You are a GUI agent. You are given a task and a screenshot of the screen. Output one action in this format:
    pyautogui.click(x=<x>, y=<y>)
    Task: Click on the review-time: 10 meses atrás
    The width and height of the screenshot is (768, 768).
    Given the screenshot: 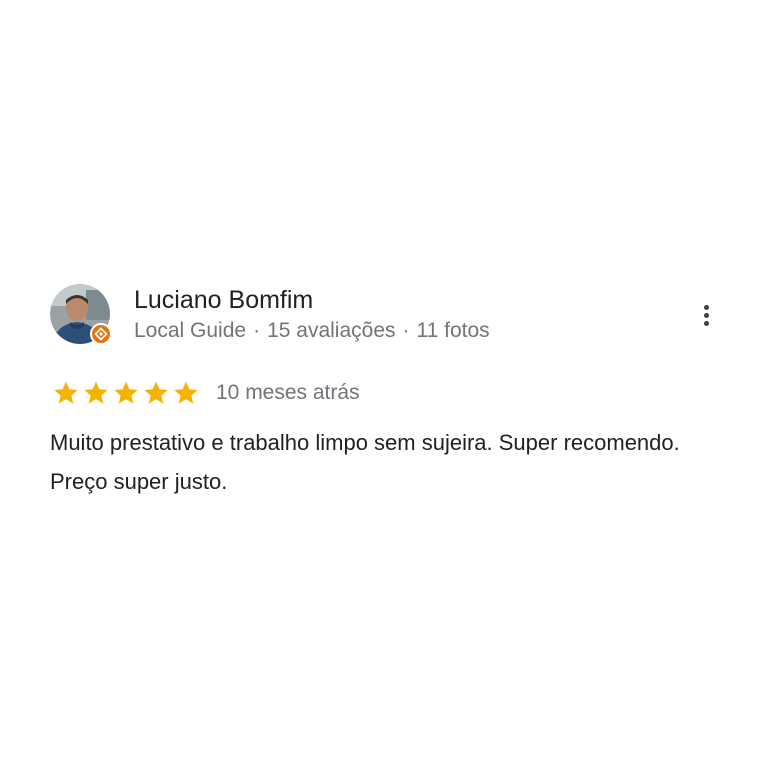 What is the action you would take?
    pyautogui.click(x=288, y=392)
    